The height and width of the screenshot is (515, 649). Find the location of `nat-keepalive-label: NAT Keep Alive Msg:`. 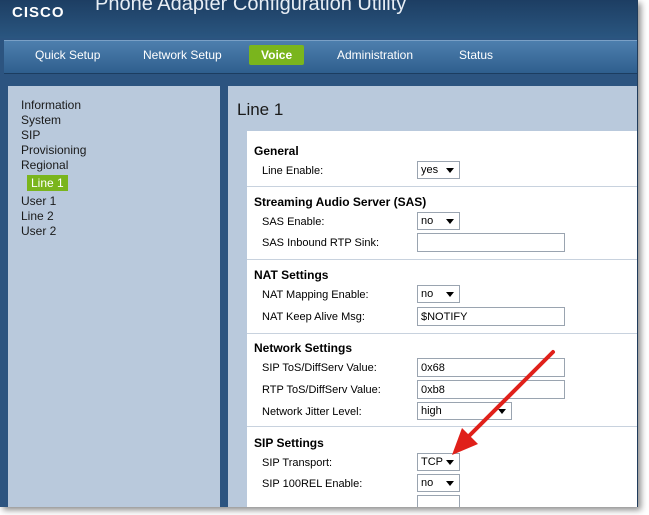

nat-keepalive-label: NAT Keep Alive Msg: is located at coordinates (313, 317).